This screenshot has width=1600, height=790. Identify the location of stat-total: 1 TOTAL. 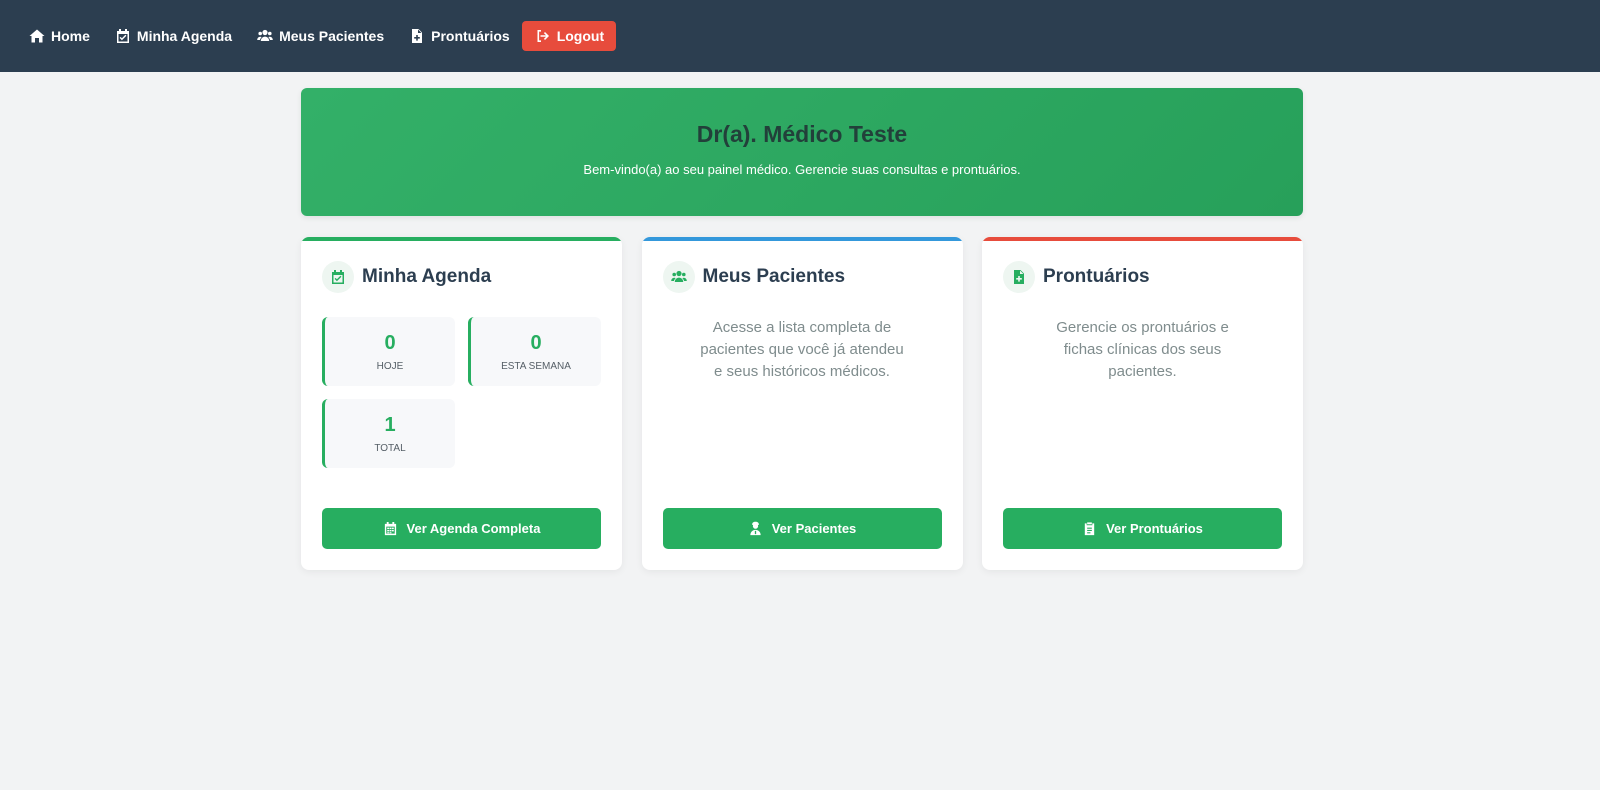
(388, 433).